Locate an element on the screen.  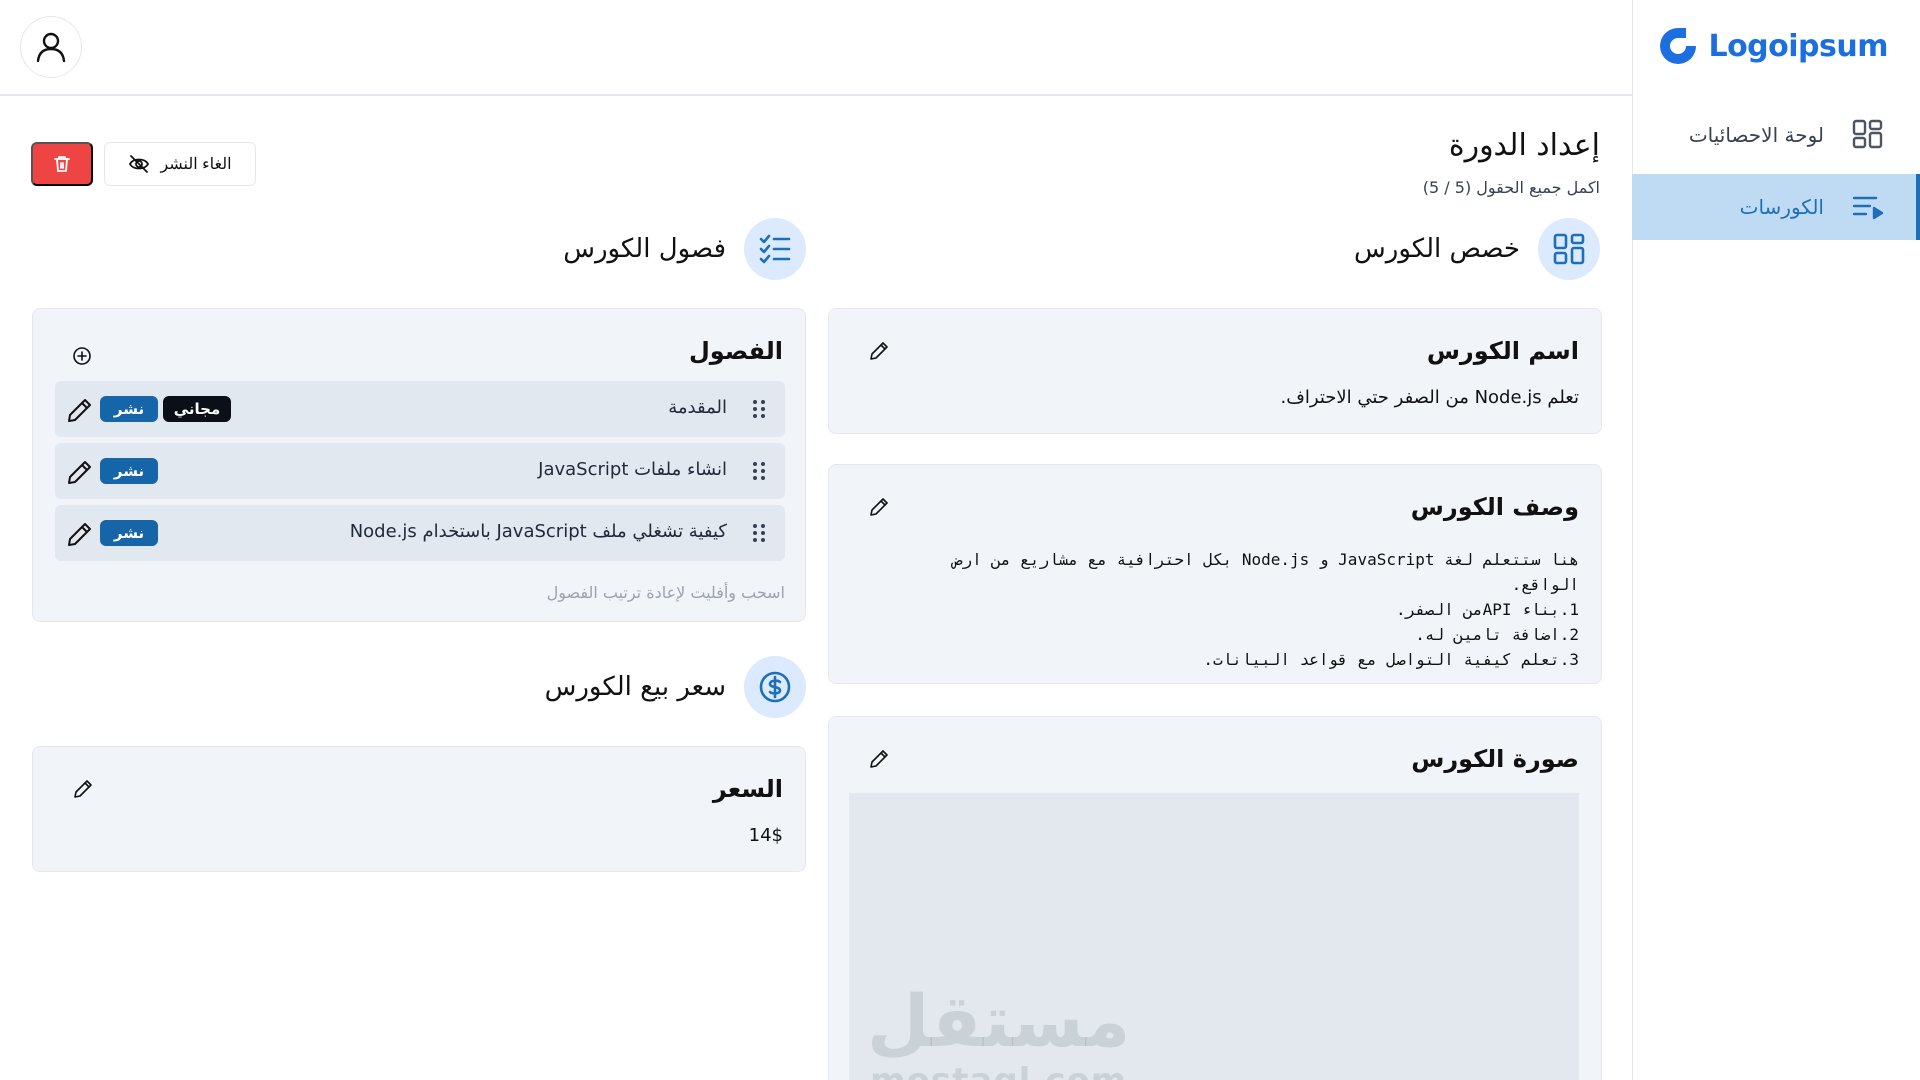
eye-off-icon is located at coordinates (139, 164).